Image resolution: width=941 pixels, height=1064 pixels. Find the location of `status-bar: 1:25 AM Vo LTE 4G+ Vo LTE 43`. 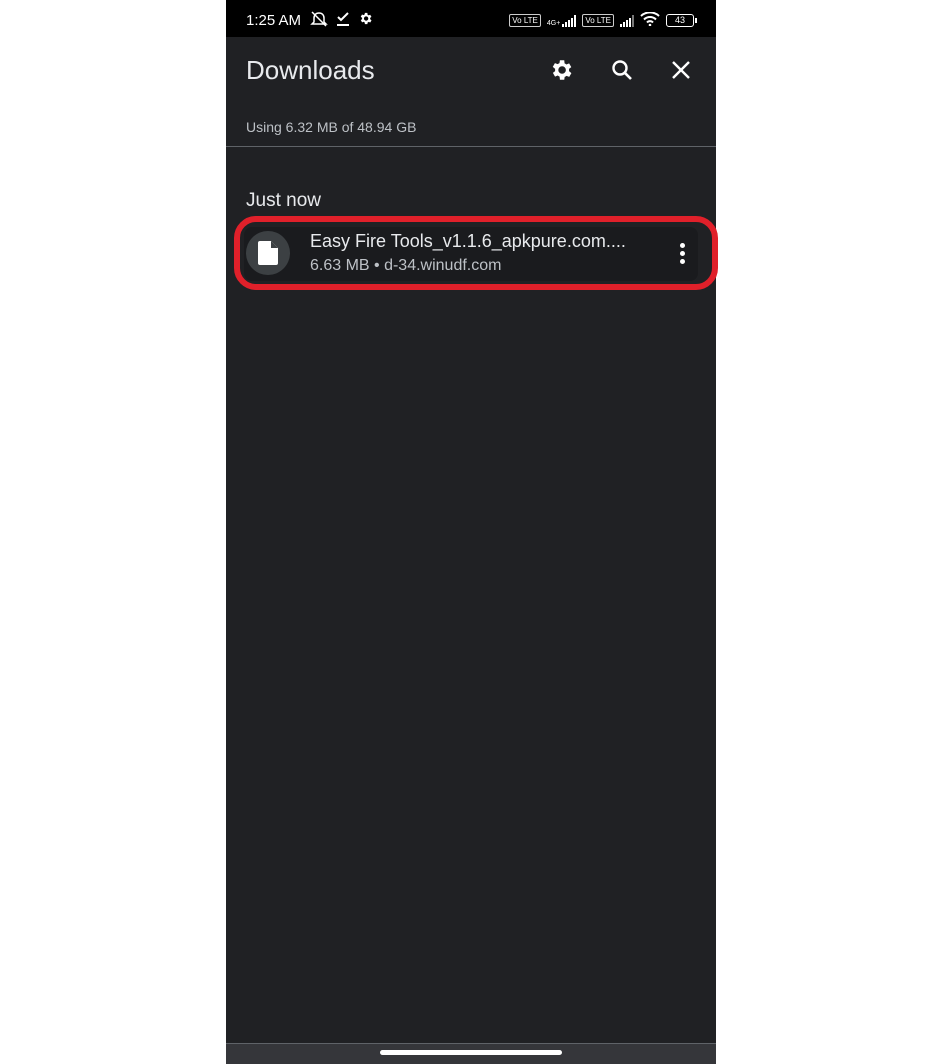

status-bar: 1:25 AM Vo LTE 4G+ Vo LTE 43 is located at coordinates (471, 18).